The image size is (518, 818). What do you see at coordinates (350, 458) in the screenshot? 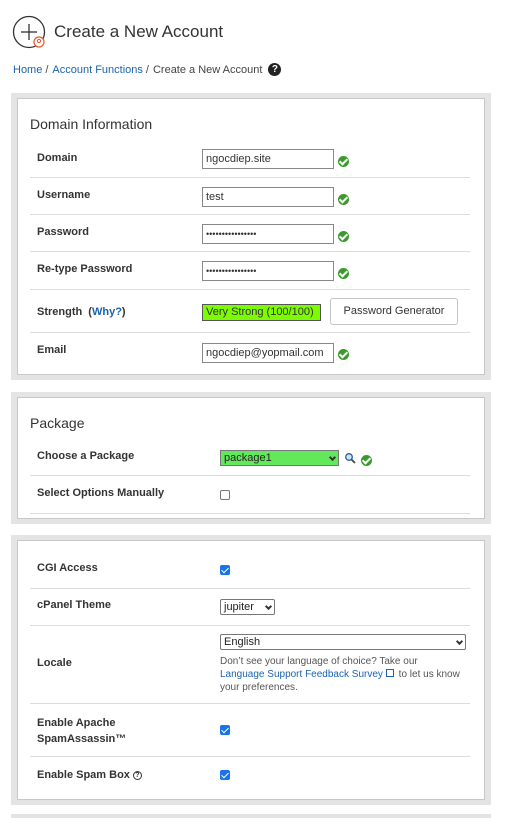
I see `search-icon` at bounding box center [350, 458].